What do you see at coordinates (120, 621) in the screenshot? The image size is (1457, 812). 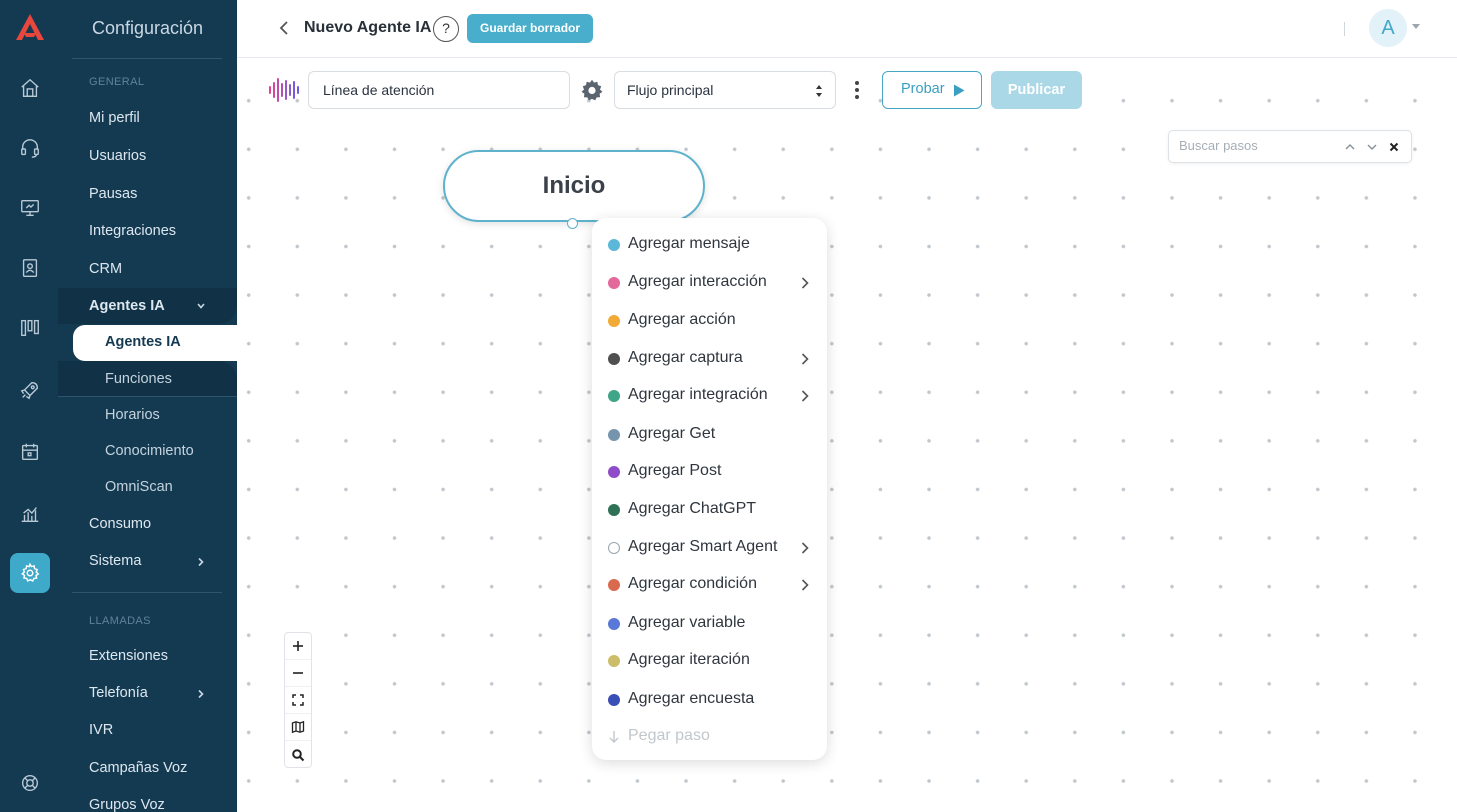 I see `section-calls-label: LLAMADAS` at bounding box center [120, 621].